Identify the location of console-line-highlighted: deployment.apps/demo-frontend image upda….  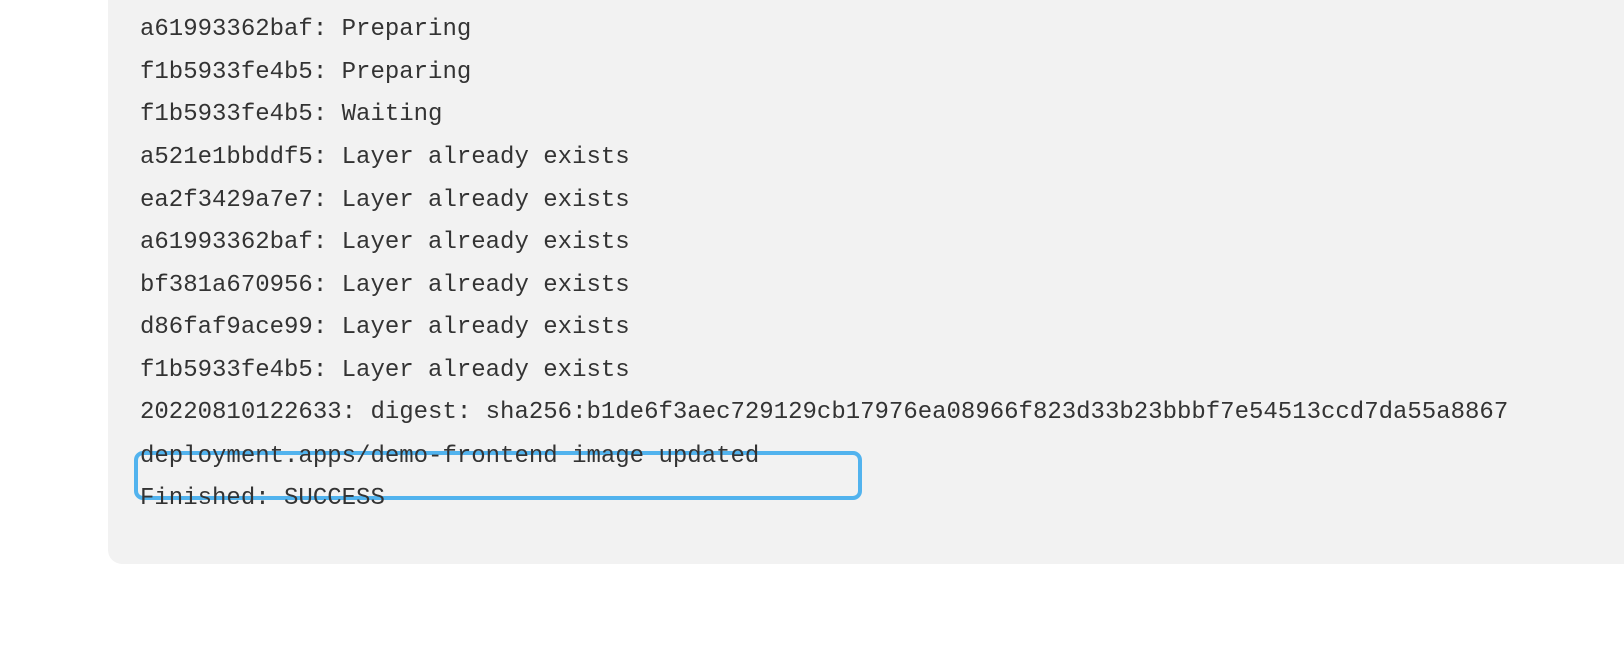
(450, 456).